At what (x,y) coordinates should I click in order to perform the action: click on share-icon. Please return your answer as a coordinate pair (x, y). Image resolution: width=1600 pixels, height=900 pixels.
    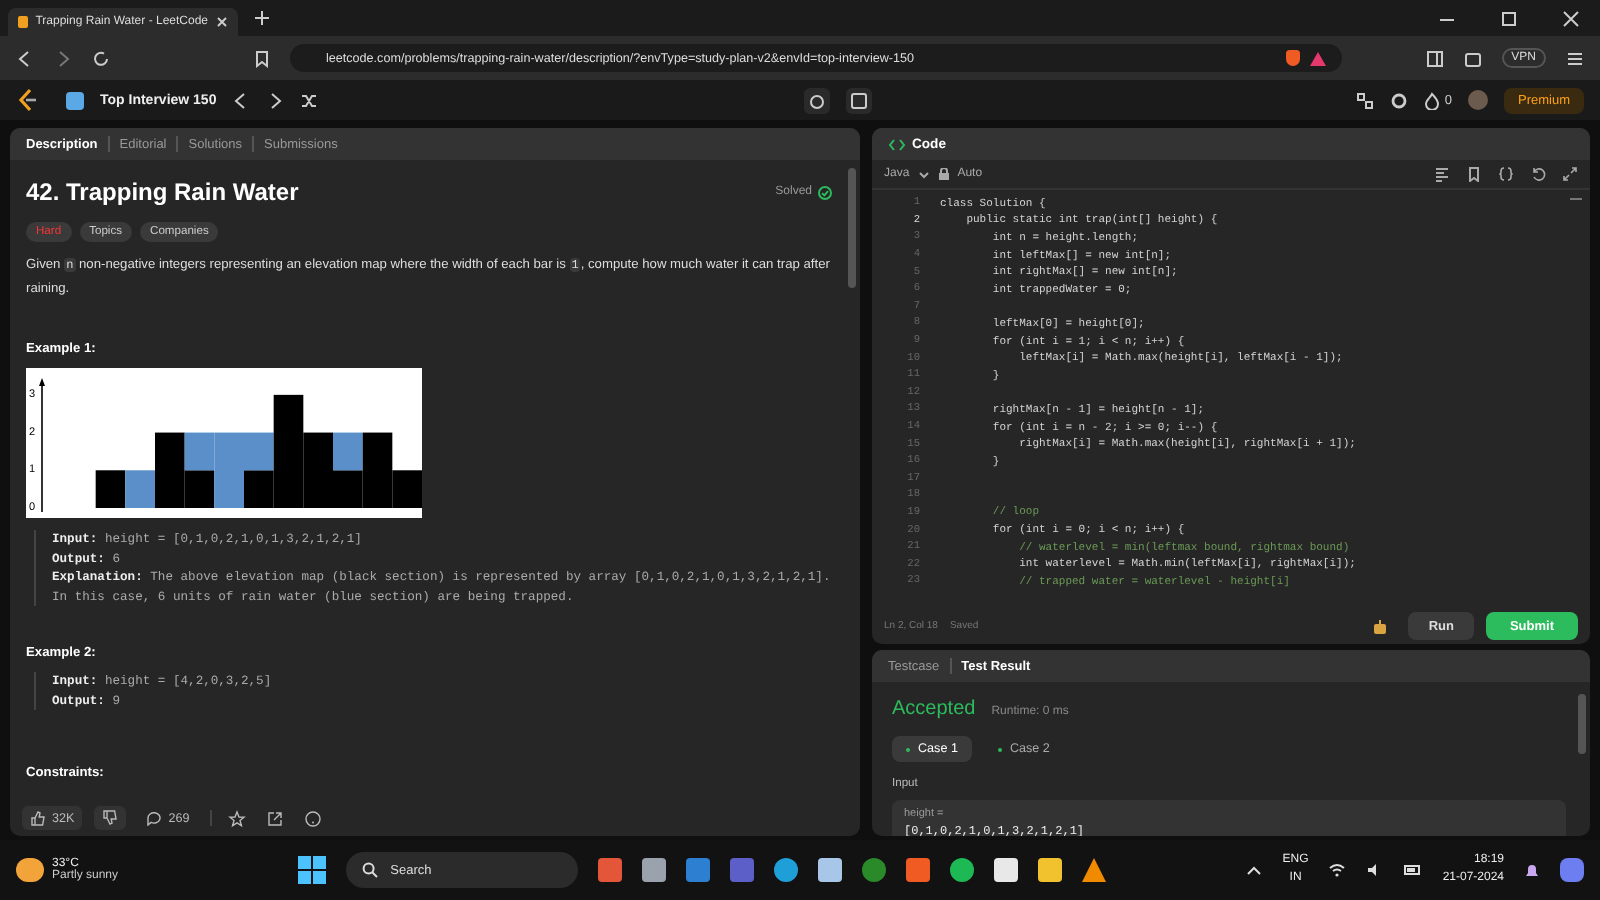
    Looking at the image, I should click on (274, 818).